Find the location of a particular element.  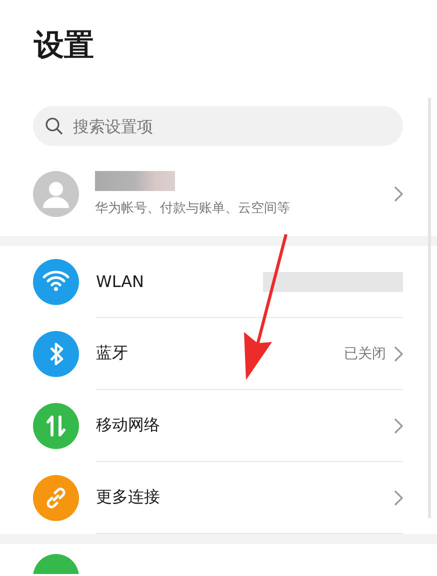

item-label: 移动网络 is located at coordinates (128, 425).